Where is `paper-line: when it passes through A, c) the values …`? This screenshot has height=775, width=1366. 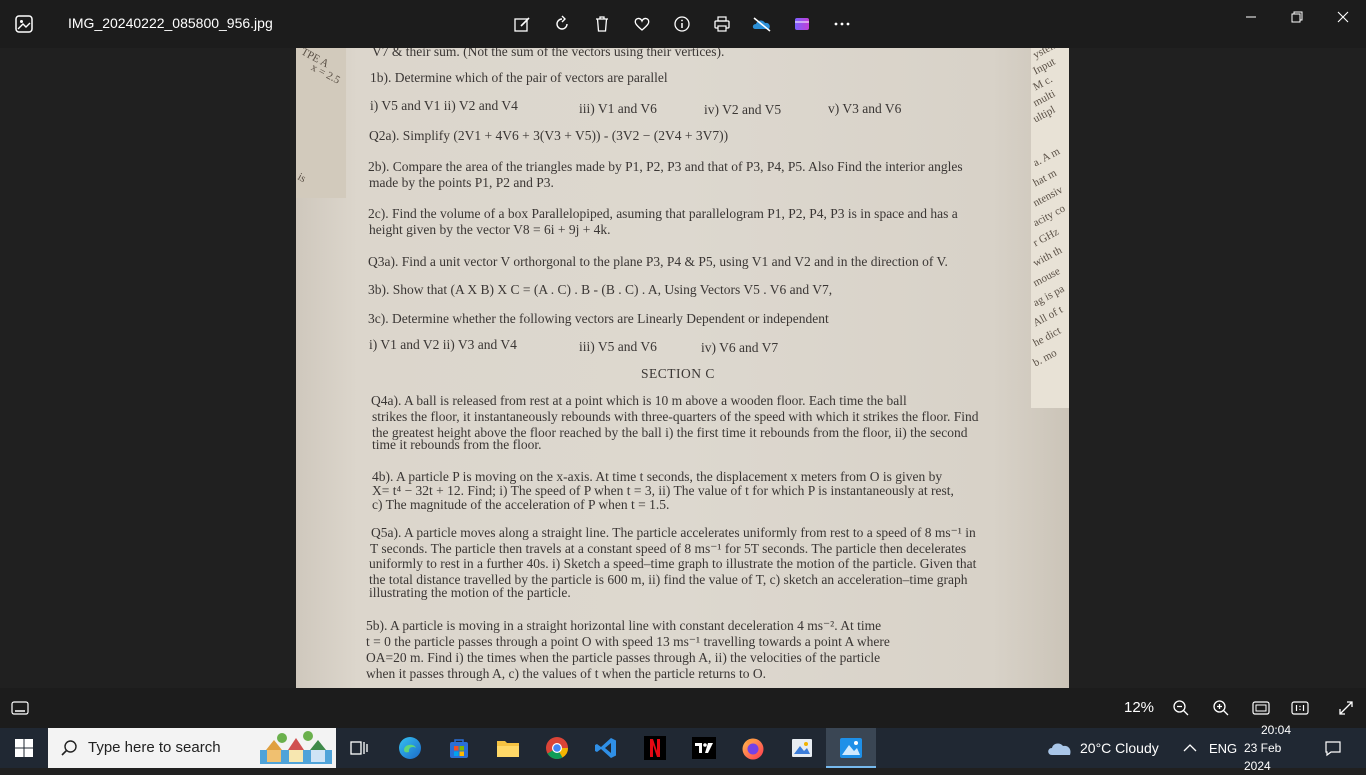
paper-line: when it passes through A, c) the values … is located at coordinates (566, 673).